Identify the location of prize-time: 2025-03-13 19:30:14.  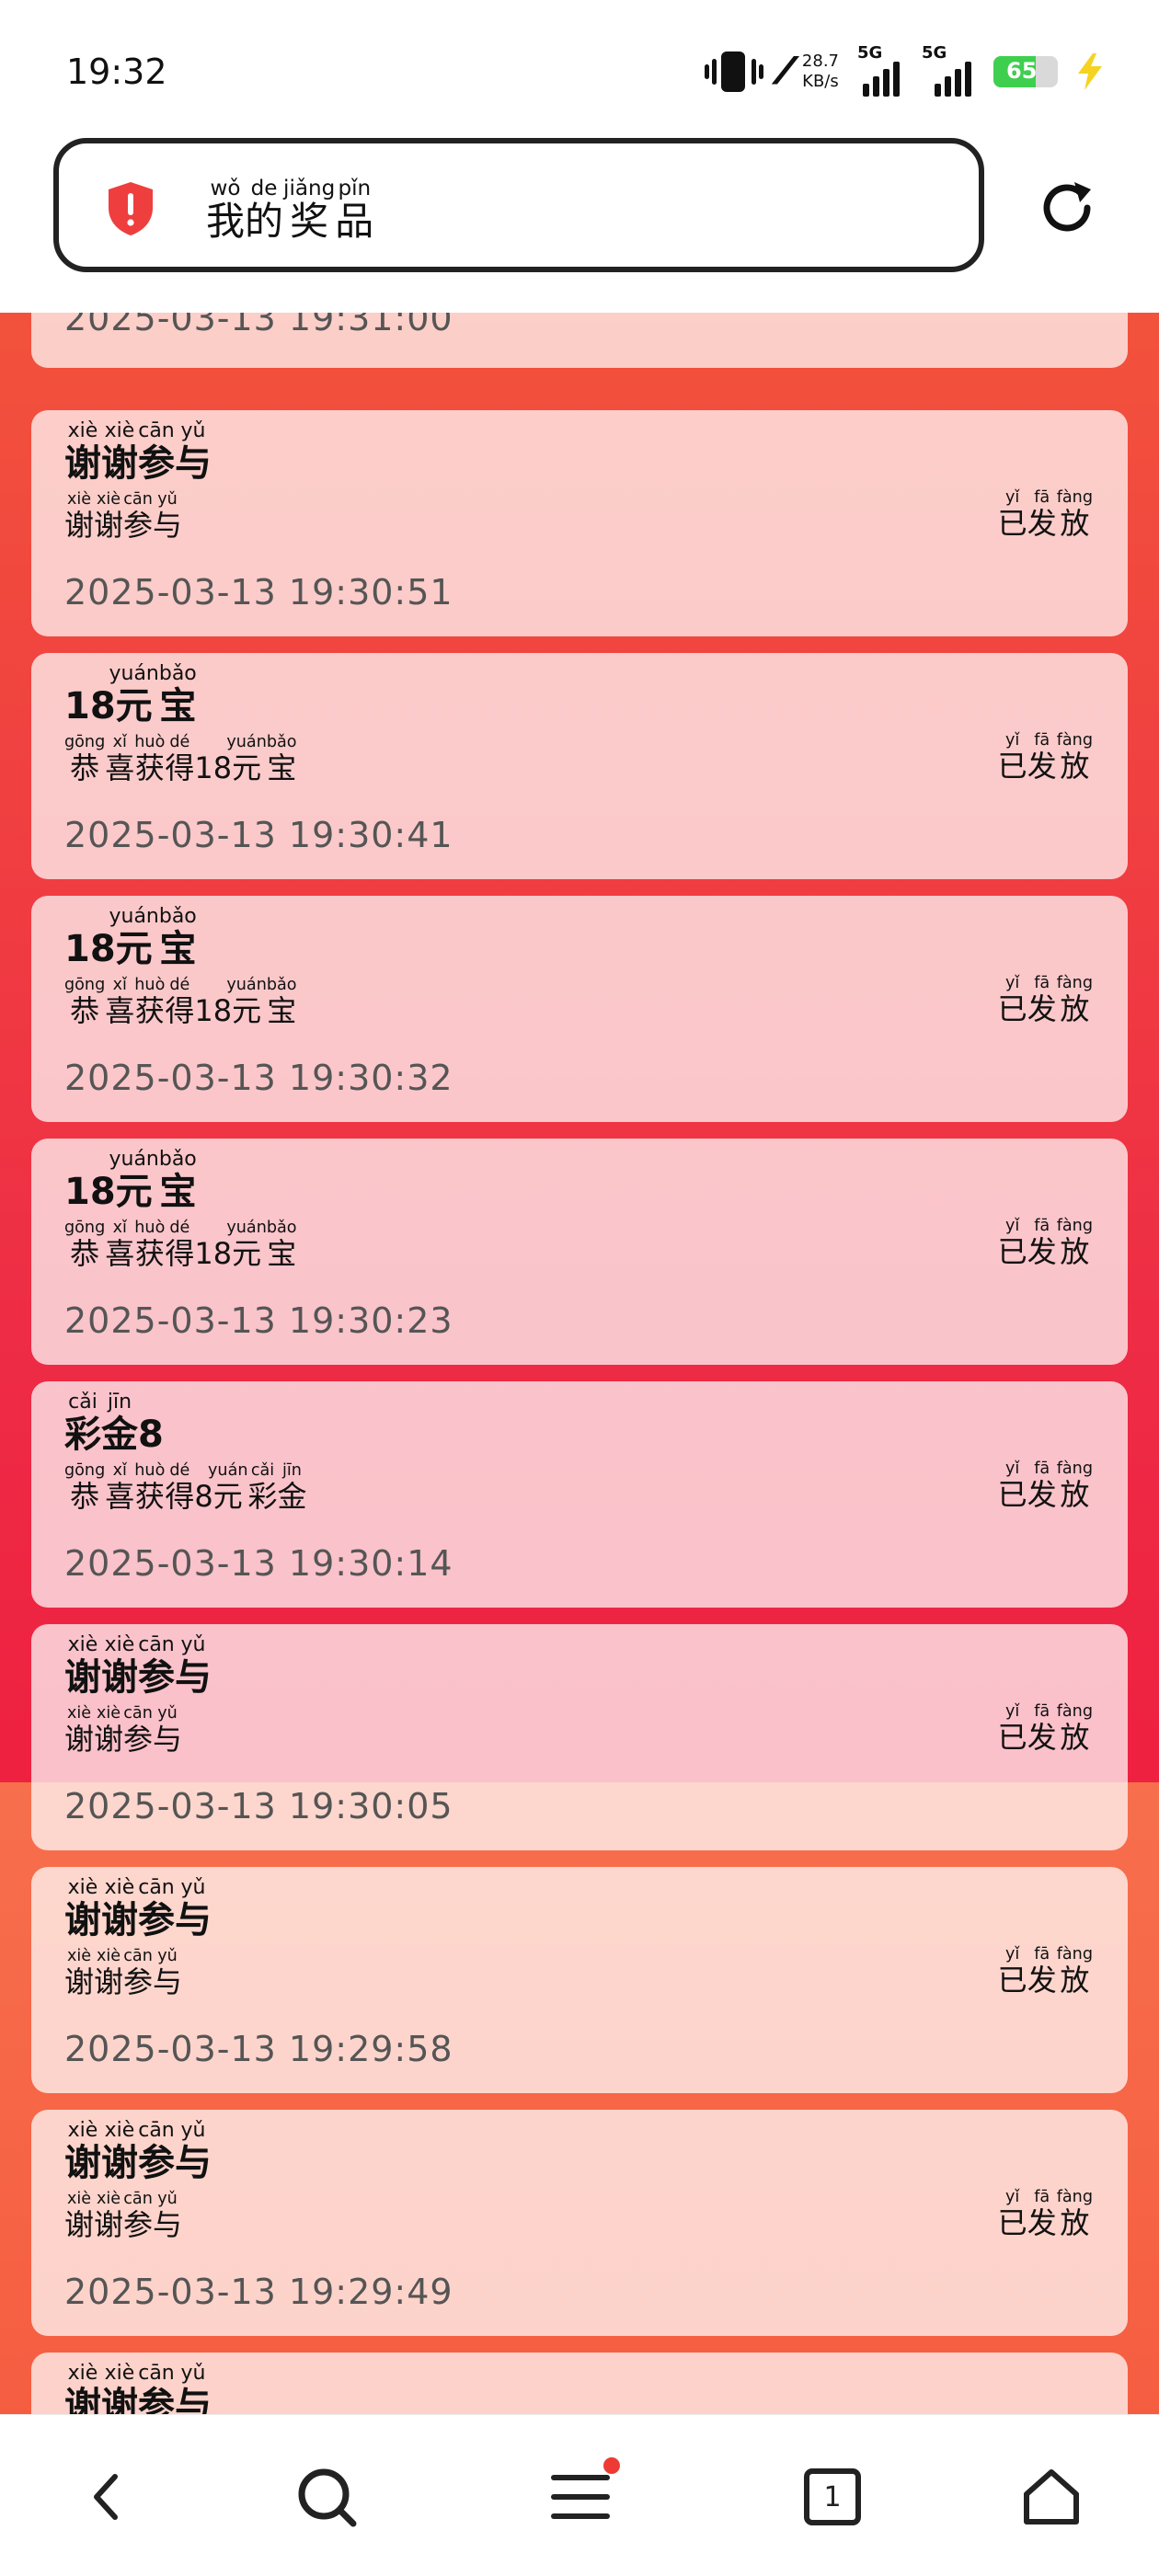
(258, 1564).